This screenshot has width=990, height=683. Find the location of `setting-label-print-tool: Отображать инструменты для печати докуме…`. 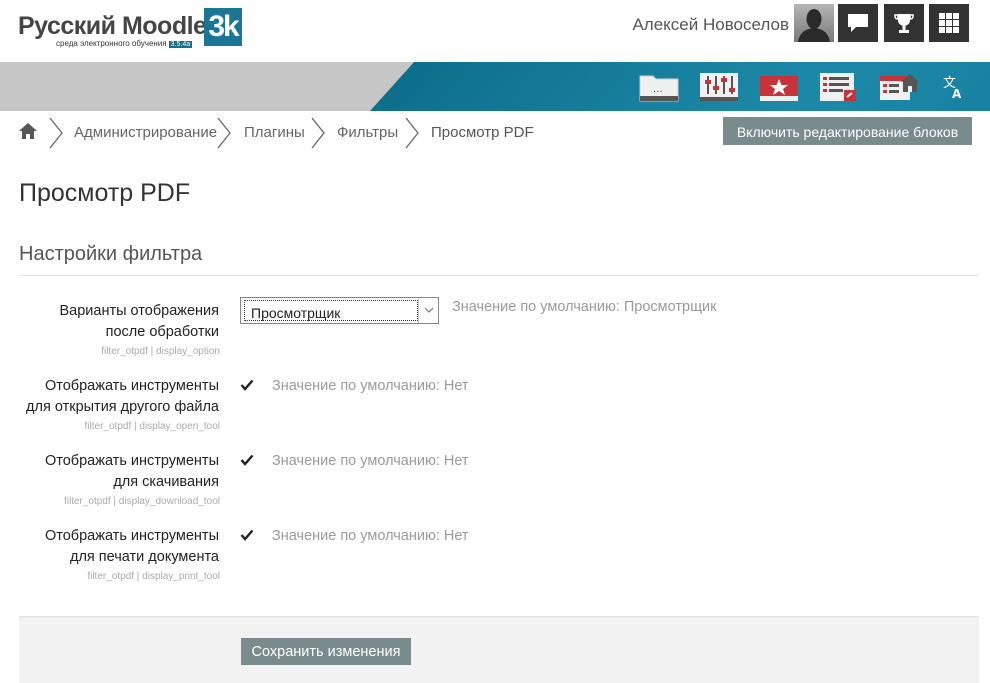

setting-label-print-tool: Отображать инструменты для печати докуме… is located at coordinates (131, 546).